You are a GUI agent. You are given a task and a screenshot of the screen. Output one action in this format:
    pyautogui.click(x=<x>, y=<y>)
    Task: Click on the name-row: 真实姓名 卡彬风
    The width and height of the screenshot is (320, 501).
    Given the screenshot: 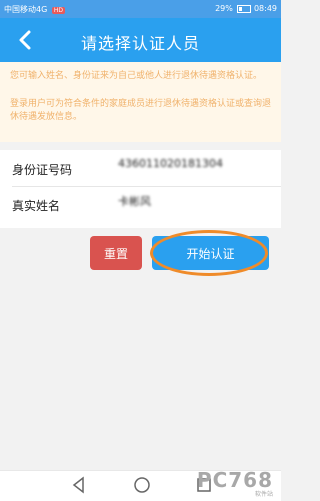 What is the action you would take?
    pyautogui.click(x=140, y=204)
    